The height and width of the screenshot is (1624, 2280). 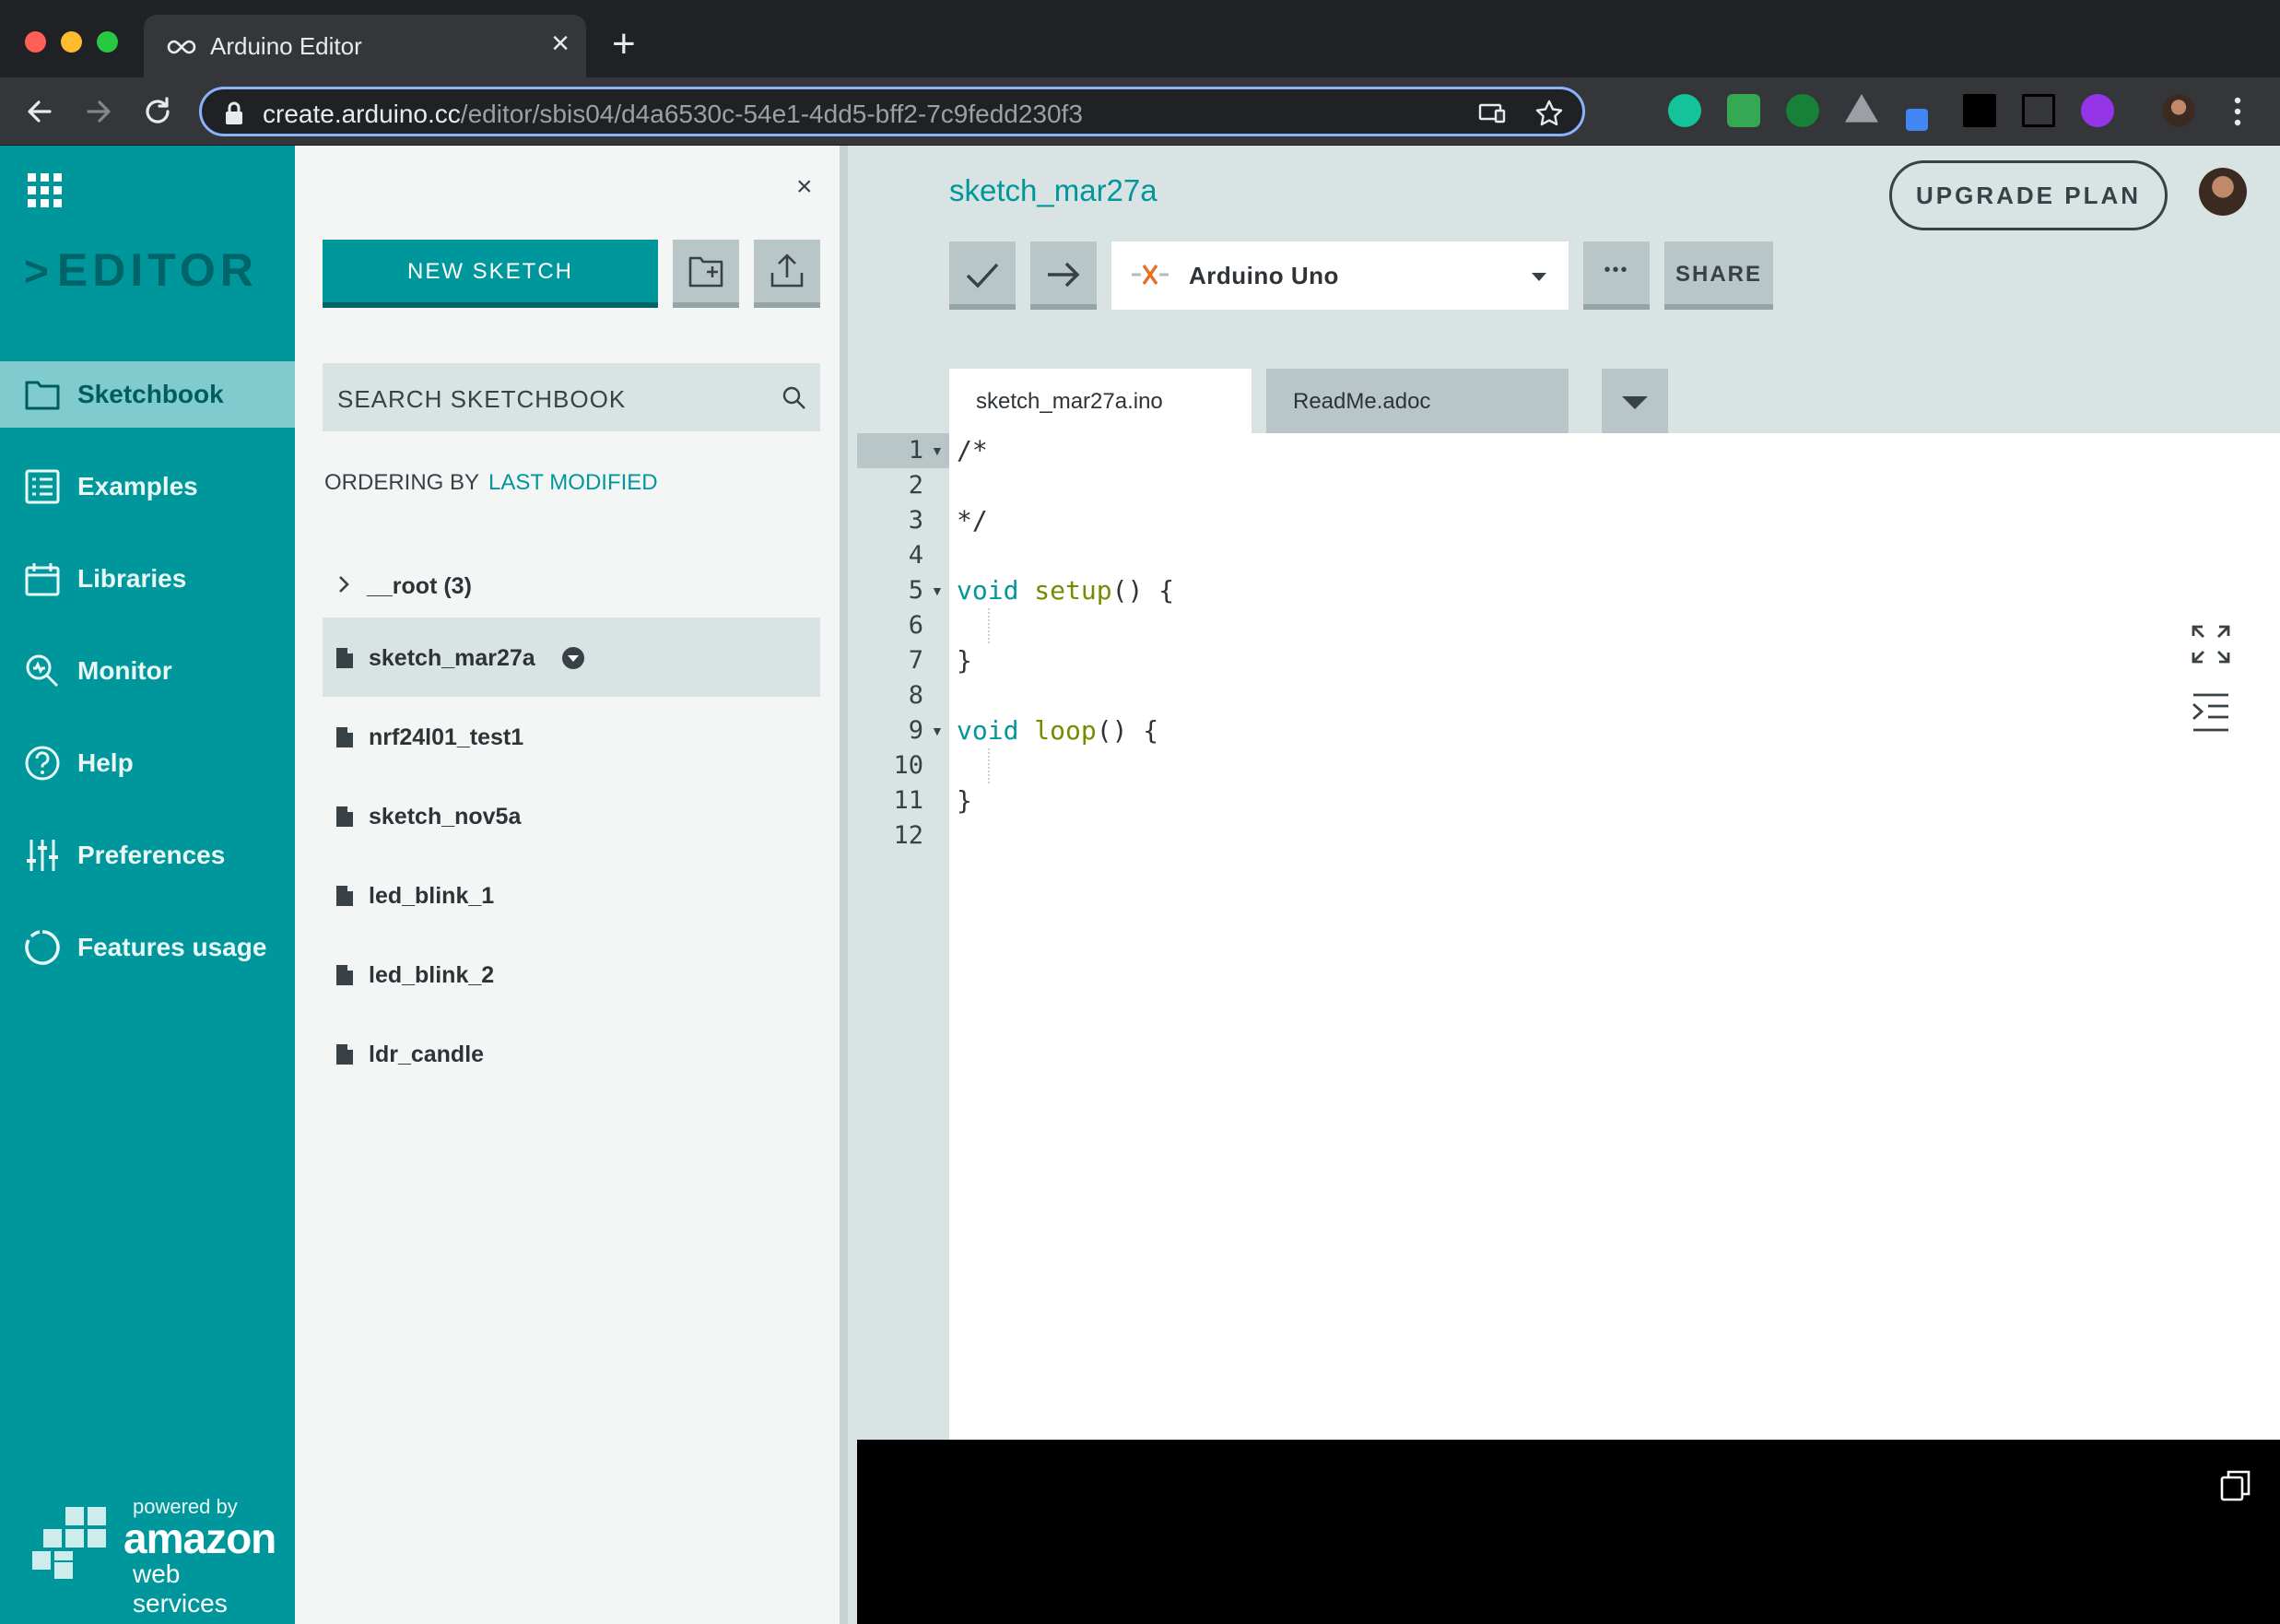 What do you see at coordinates (1979, 110) in the screenshot?
I see `medium-extension-icon` at bounding box center [1979, 110].